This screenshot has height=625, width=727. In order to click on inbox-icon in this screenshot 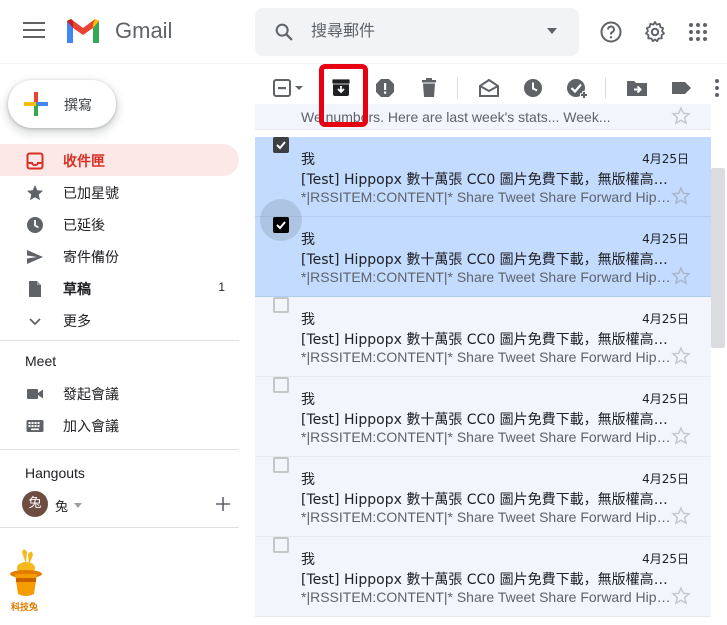, I will do `click(35, 161)`.